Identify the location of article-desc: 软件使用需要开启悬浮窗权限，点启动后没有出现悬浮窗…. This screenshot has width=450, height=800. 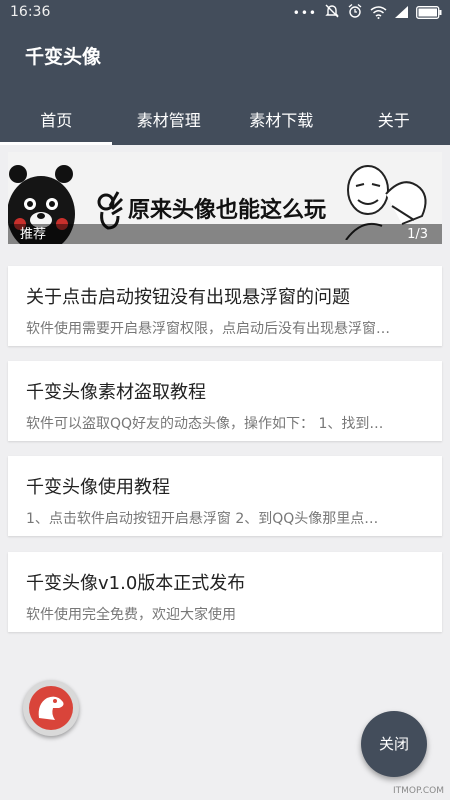
(208, 329).